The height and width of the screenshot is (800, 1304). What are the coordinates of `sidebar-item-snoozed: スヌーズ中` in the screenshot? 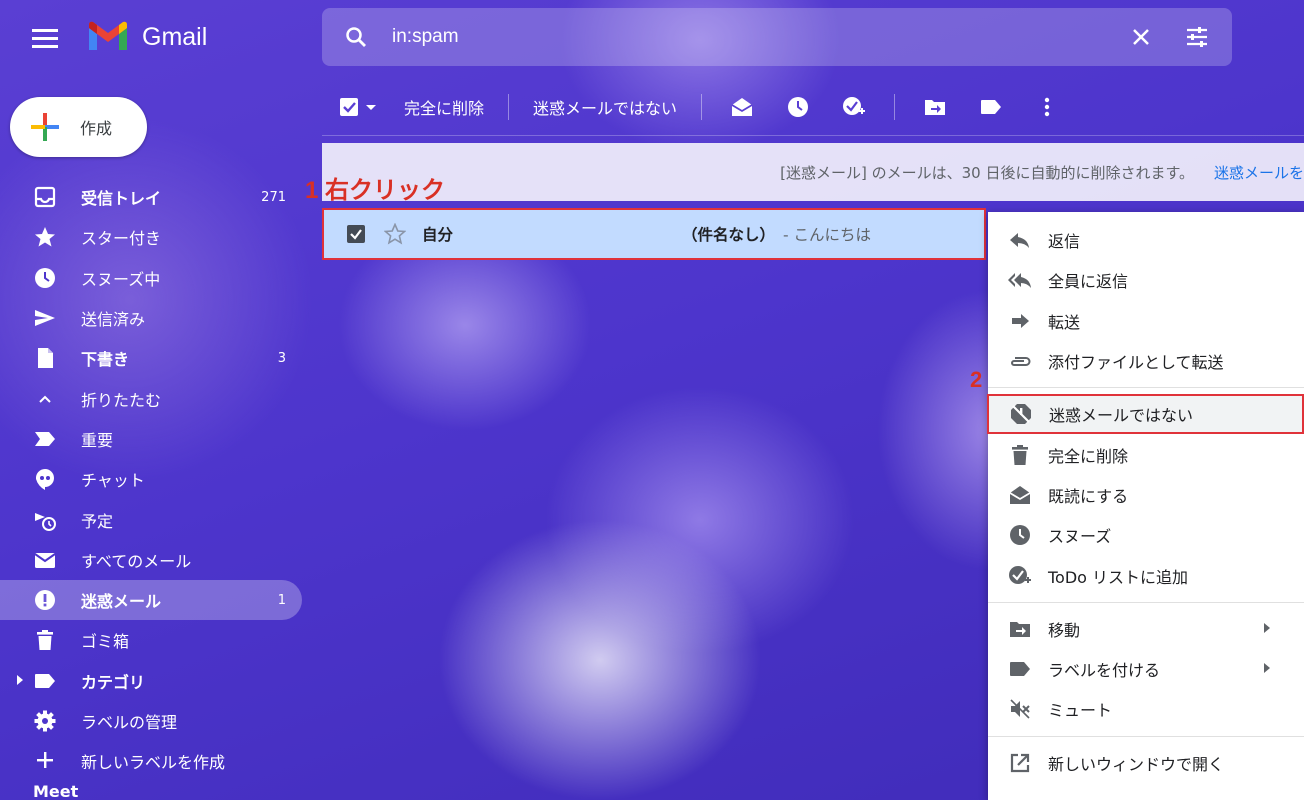 It's located at (151, 278).